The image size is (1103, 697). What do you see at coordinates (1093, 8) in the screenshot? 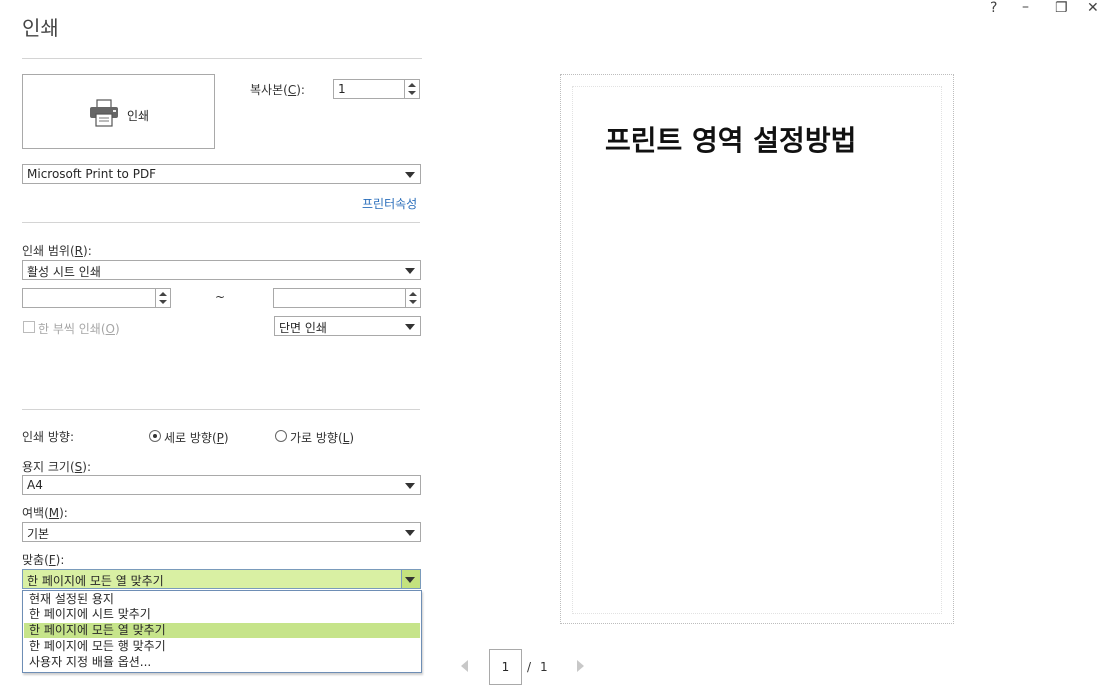
I see `close-icon: ✕` at bounding box center [1093, 8].